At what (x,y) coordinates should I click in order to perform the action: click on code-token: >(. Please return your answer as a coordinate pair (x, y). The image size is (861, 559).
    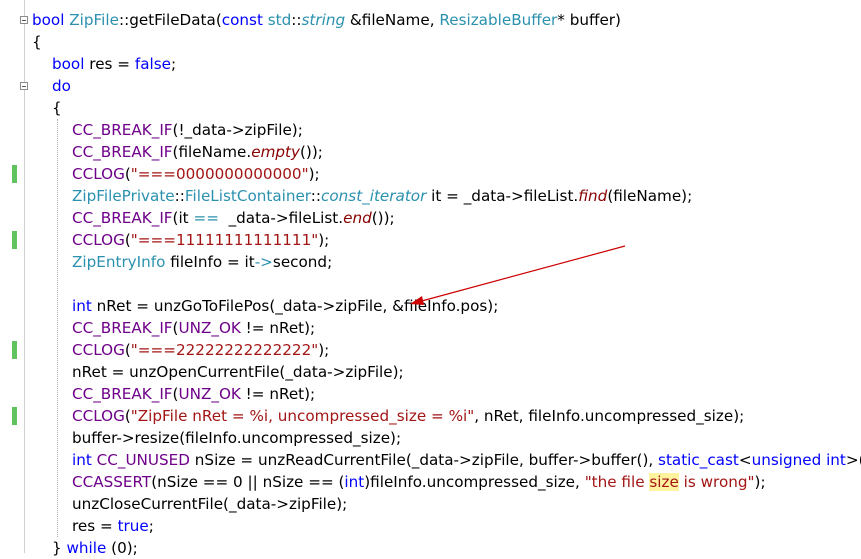
    Looking at the image, I should click on (853, 460).